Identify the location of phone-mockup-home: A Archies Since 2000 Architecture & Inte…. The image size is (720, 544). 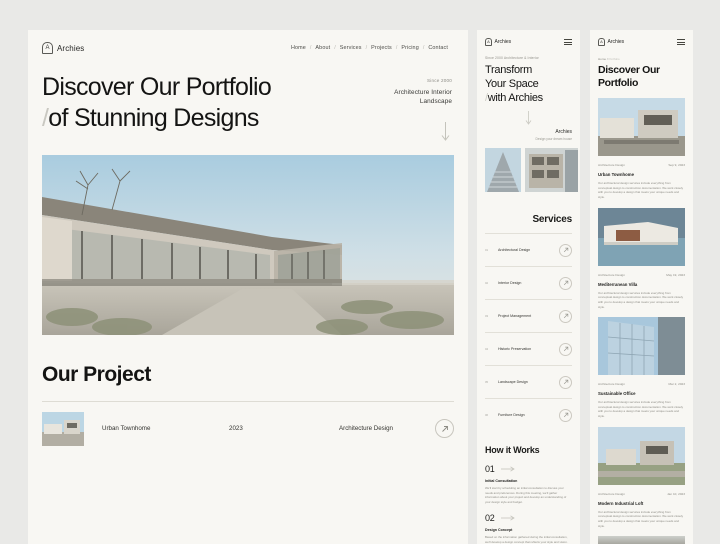
(528, 287).